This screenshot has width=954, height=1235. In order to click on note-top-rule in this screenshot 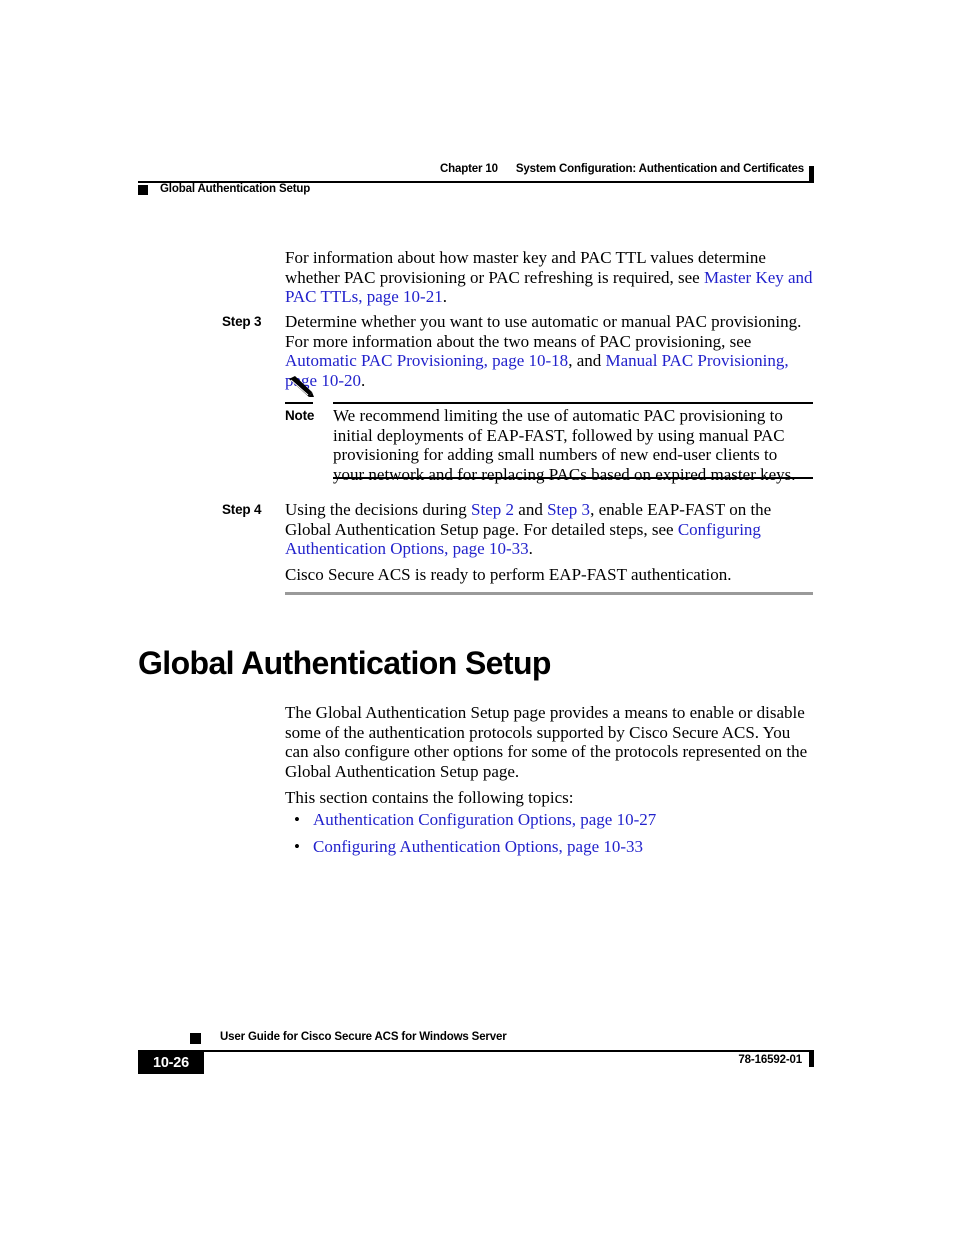, I will do `click(573, 403)`.